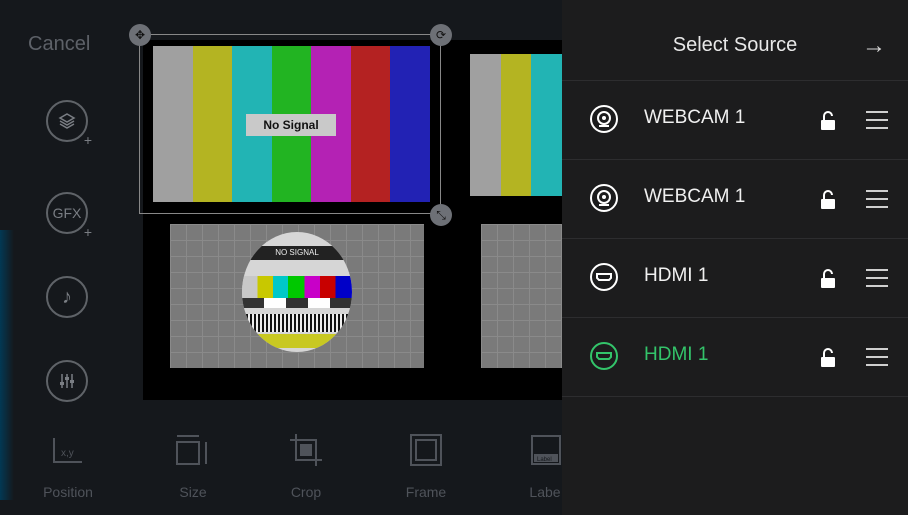 The image size is (908, 515). I want to click on position-icon: x,y, so click(68, 450).